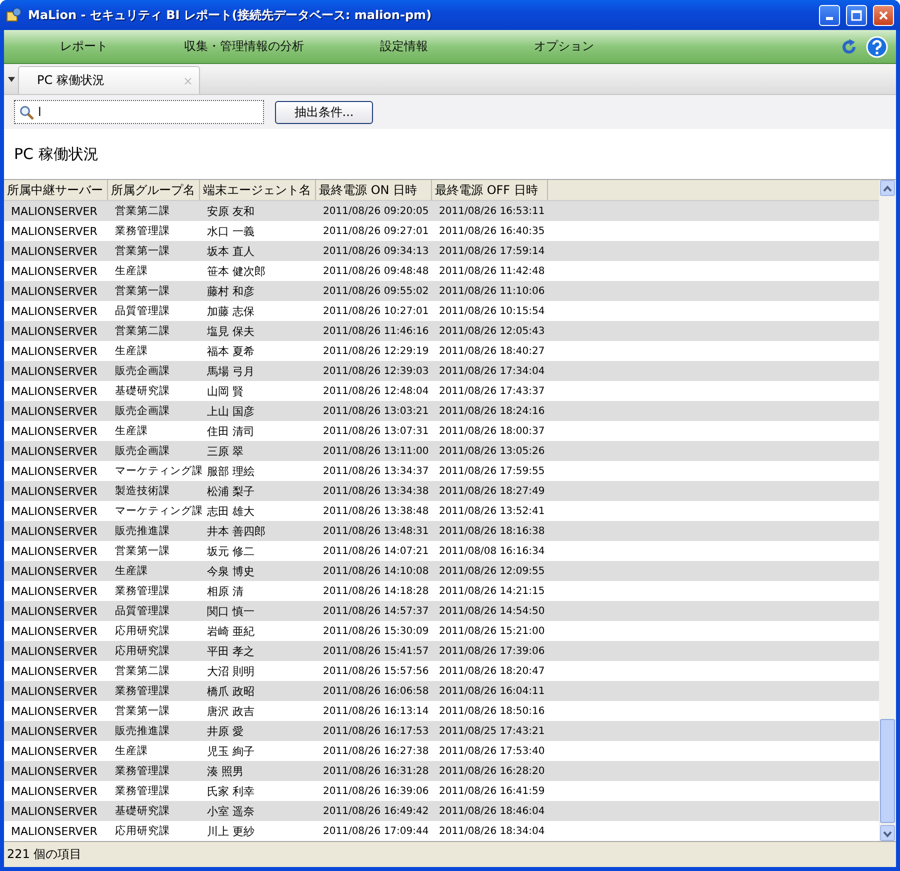 The width and height of the screenshot is (900, 871). I want to click on table-cell: 2011/08/26 10:15:54, so click(492, 311).